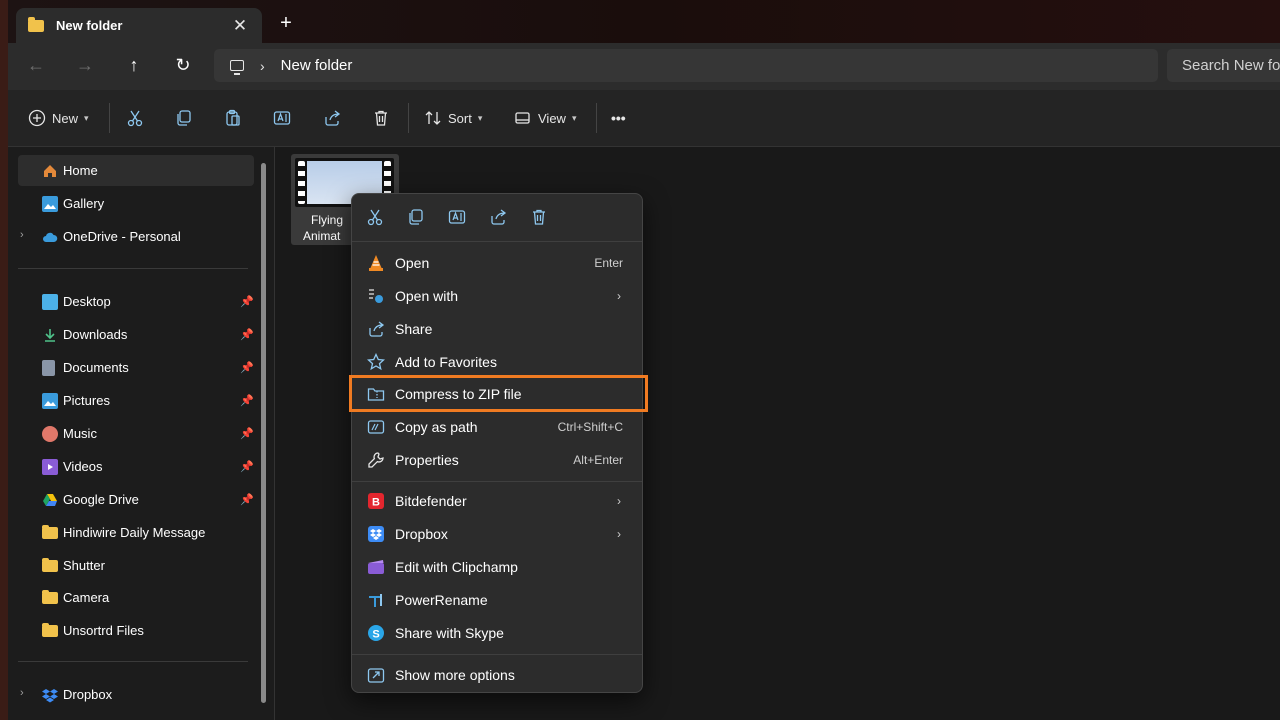 The height and width of the screenshot is (720, 1280). I want to click on menu-item-label: Open with, so click(427, 295).